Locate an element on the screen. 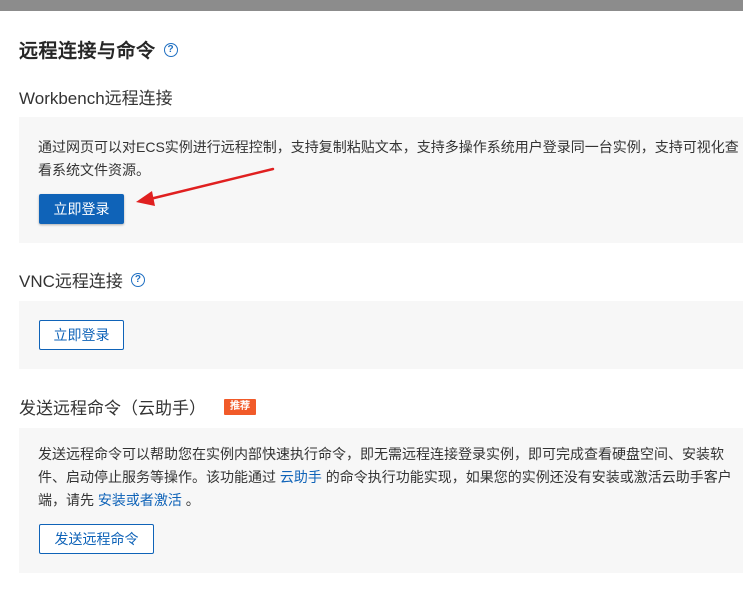 The height and width of the screenshot is (598, 743). top-bar is located at coordinates (371, 5).